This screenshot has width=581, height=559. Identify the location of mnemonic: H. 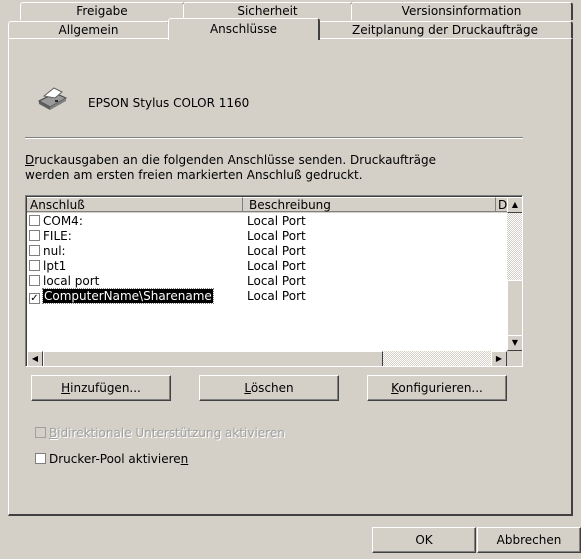
(66, 388).